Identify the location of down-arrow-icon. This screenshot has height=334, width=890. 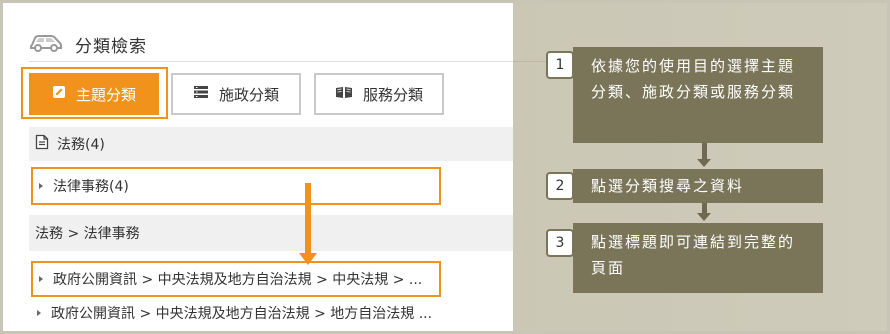
(308, 219).